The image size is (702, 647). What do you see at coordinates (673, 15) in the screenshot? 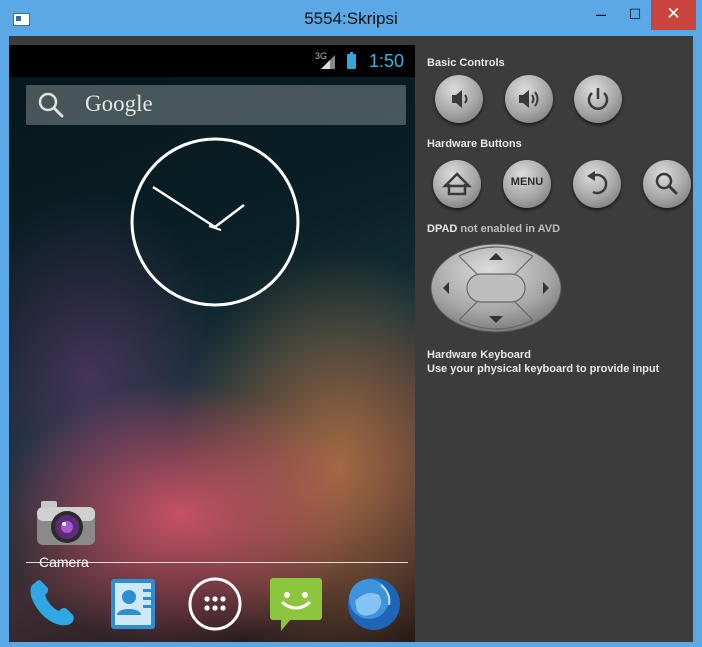
I see `close-button: ✕` at bounding box center [673, 15].